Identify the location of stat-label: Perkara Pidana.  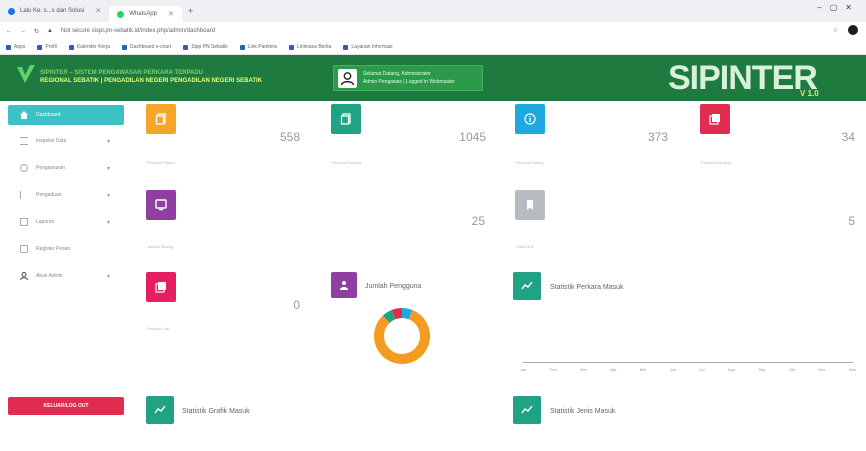
(161, 162).